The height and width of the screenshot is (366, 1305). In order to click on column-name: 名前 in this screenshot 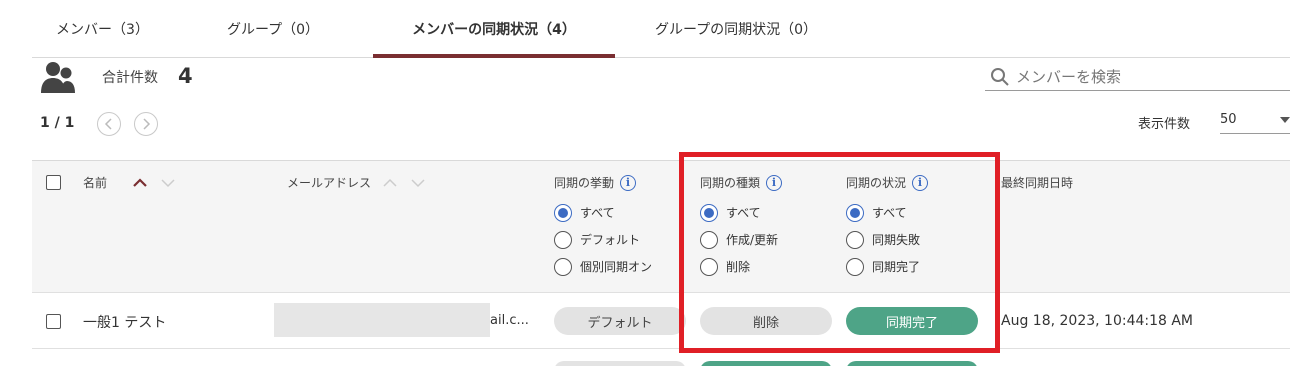, I will do `click(129, 182)`.